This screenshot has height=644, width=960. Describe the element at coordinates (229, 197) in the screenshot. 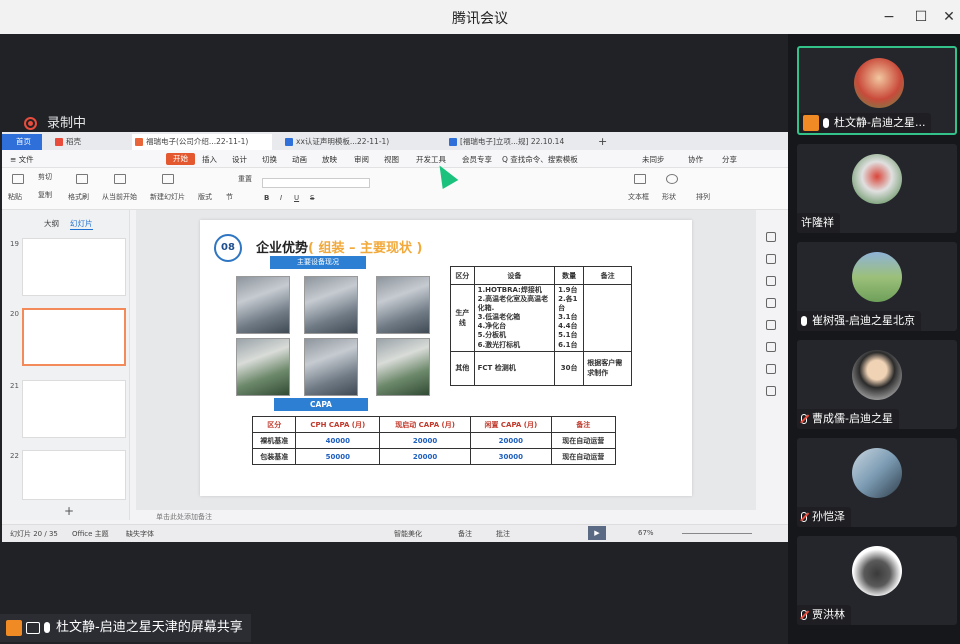

I see `section-label: 节` at that location.